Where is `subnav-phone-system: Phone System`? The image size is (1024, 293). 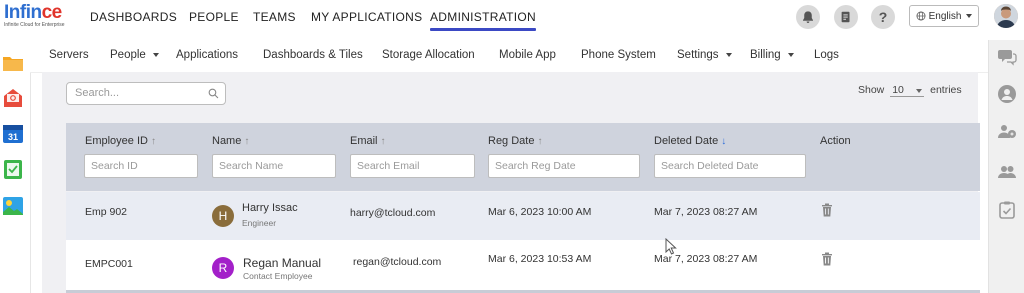
subnav-phone-system: Phone System is located at coordinates (618, 55).